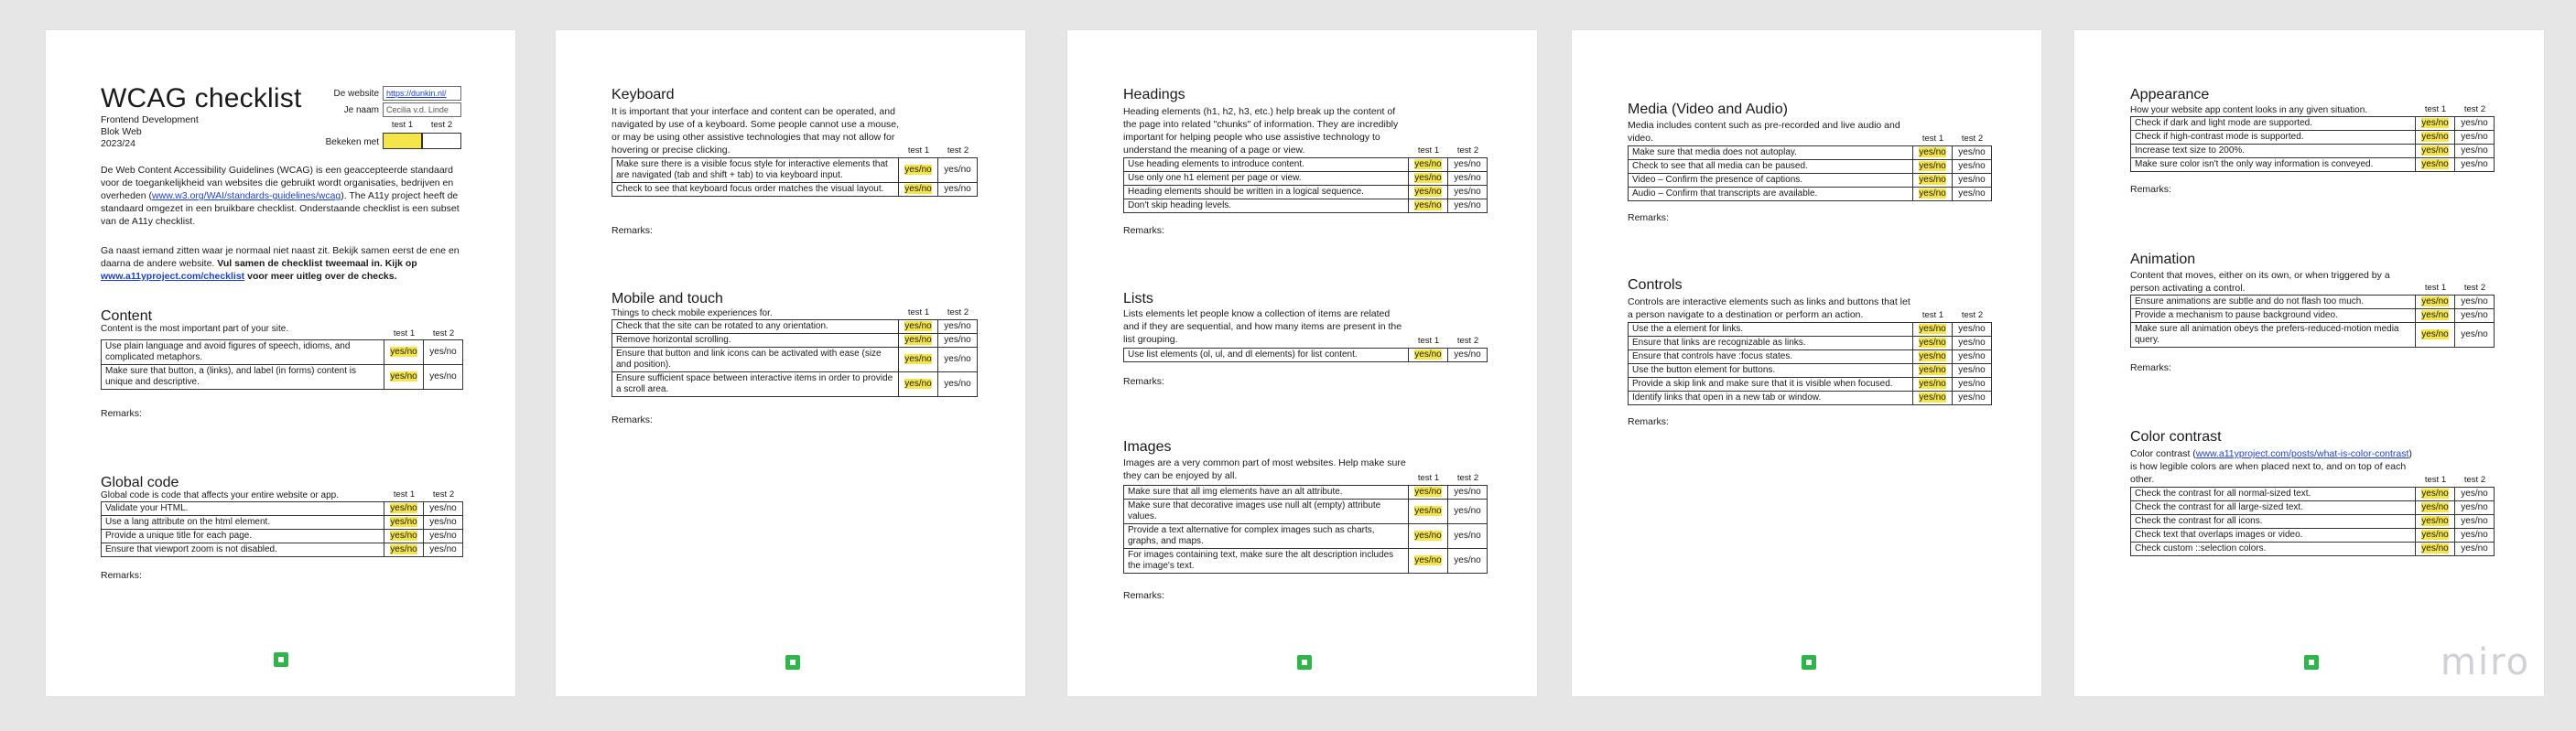 The width and height of the screenshot is (2576, 731). I want to click on viewed-test2-field, so click(442, 141).